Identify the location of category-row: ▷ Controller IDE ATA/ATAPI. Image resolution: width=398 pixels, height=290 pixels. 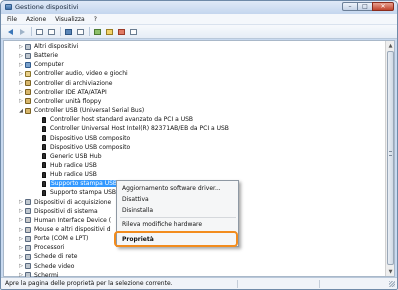
(154, 92).